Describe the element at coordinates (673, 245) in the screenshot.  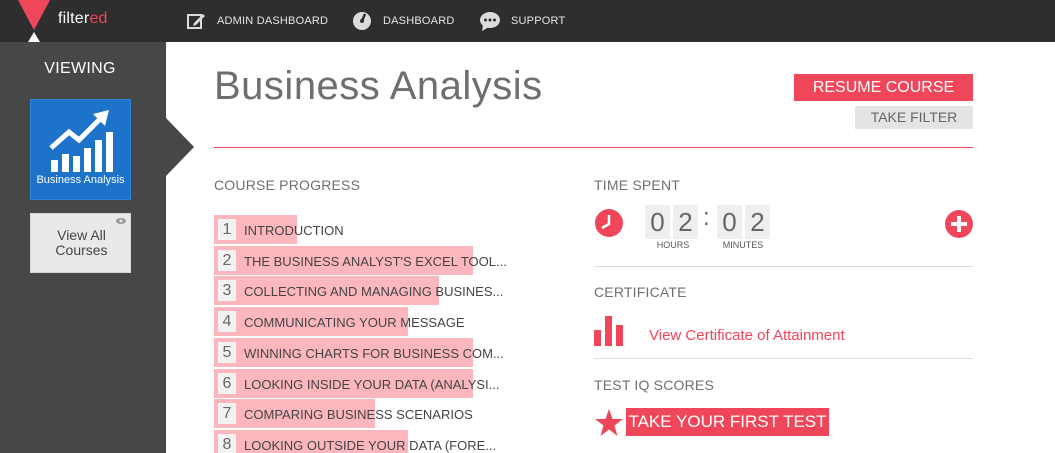
I see `hours-label: HOURS` at that location.